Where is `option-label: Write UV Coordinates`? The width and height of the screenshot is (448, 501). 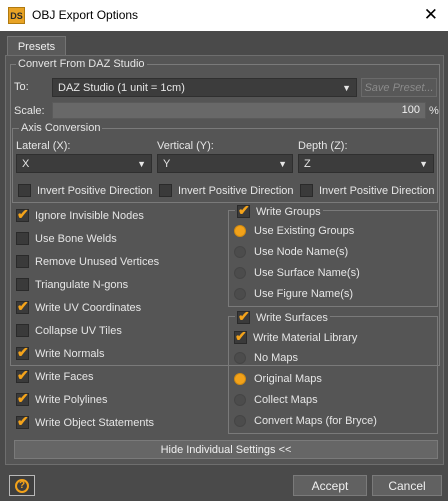
option-label: Write UV Coordinates is located at coordinates (88, 307).